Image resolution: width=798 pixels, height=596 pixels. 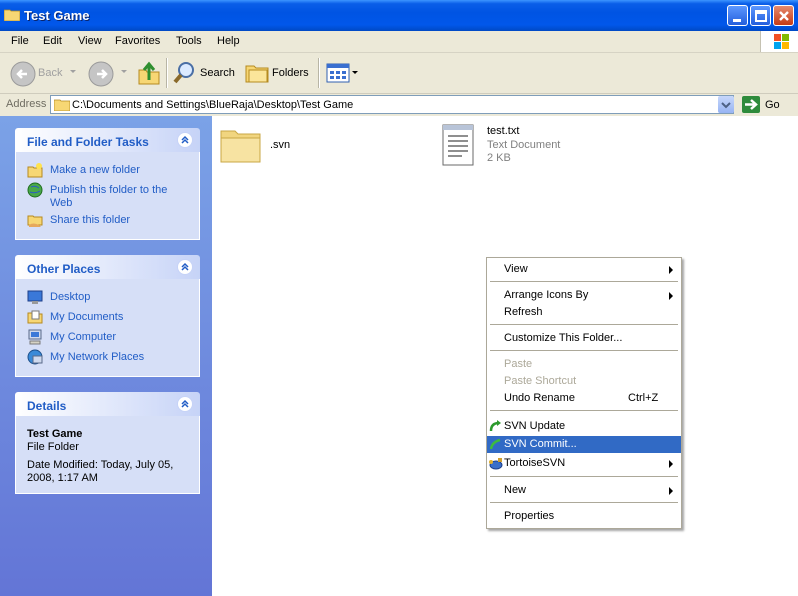 What do you see at coordinates (280, 145) in the screenshot?
I see `svn-folder-label: .svn` at bounding box center [280, 145].